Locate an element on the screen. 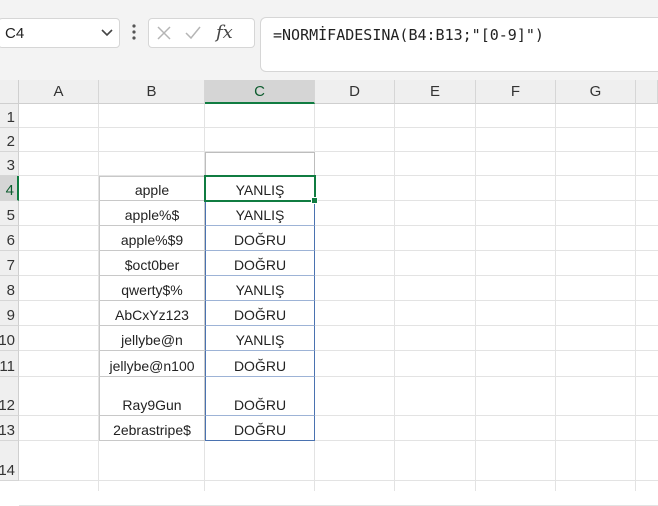 The image size is (658, 506). name-box-value: C4 is located at coordinates (15, 33).